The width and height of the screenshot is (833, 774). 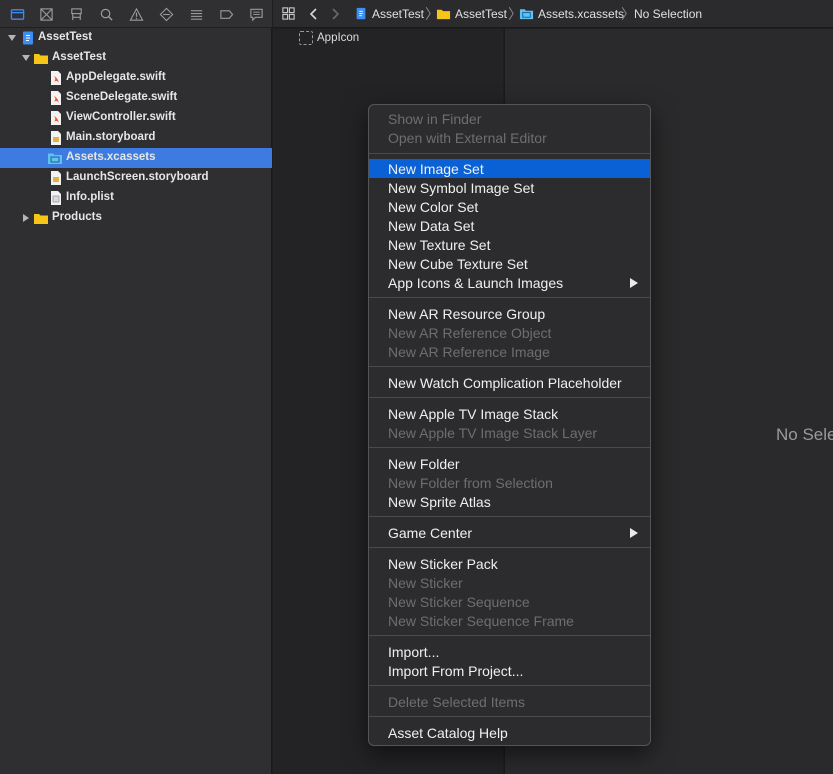 I want to click on plist-file-icon, so click(x=56, y=198).